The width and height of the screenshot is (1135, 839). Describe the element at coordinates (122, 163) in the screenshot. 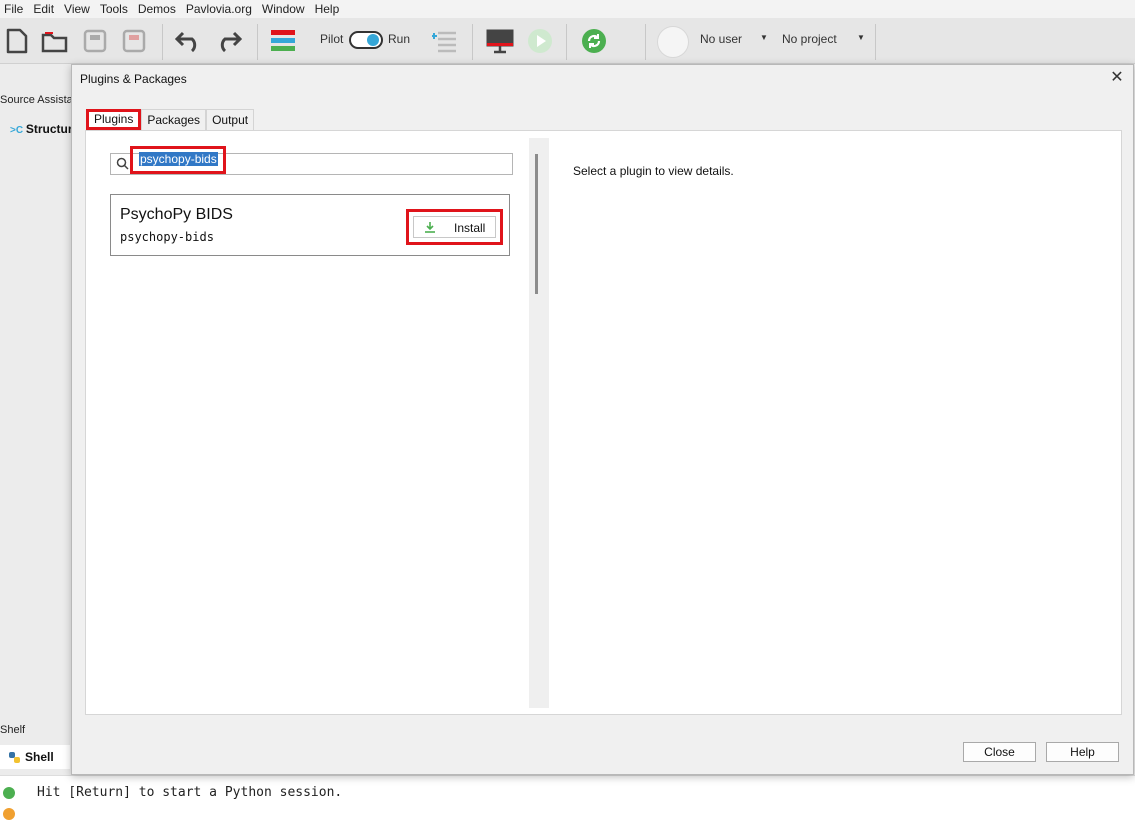

I see `search-icon` at that location.